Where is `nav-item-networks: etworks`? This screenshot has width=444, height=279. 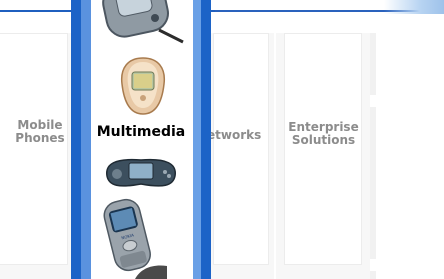 nav-item-networks: etworks is located at coordinates (240, 156).